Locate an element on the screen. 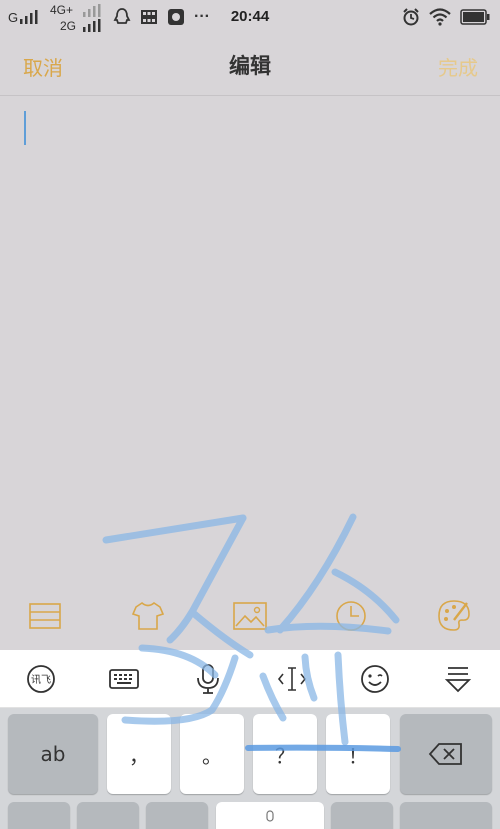 The height and width of the screenshot is (829, 500). space-key is located at coordinates (270, 815).